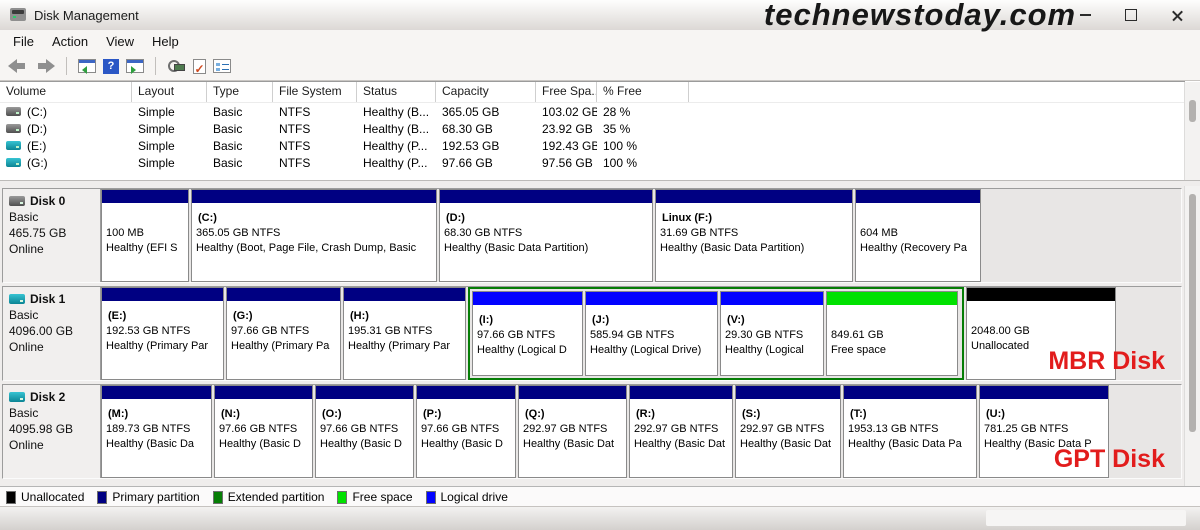 The width and height of the screenshot is (1200, 530). Describe the element at coordinates (995, 414) in the screenshot. I see `partition-name: (U:)` at that location.